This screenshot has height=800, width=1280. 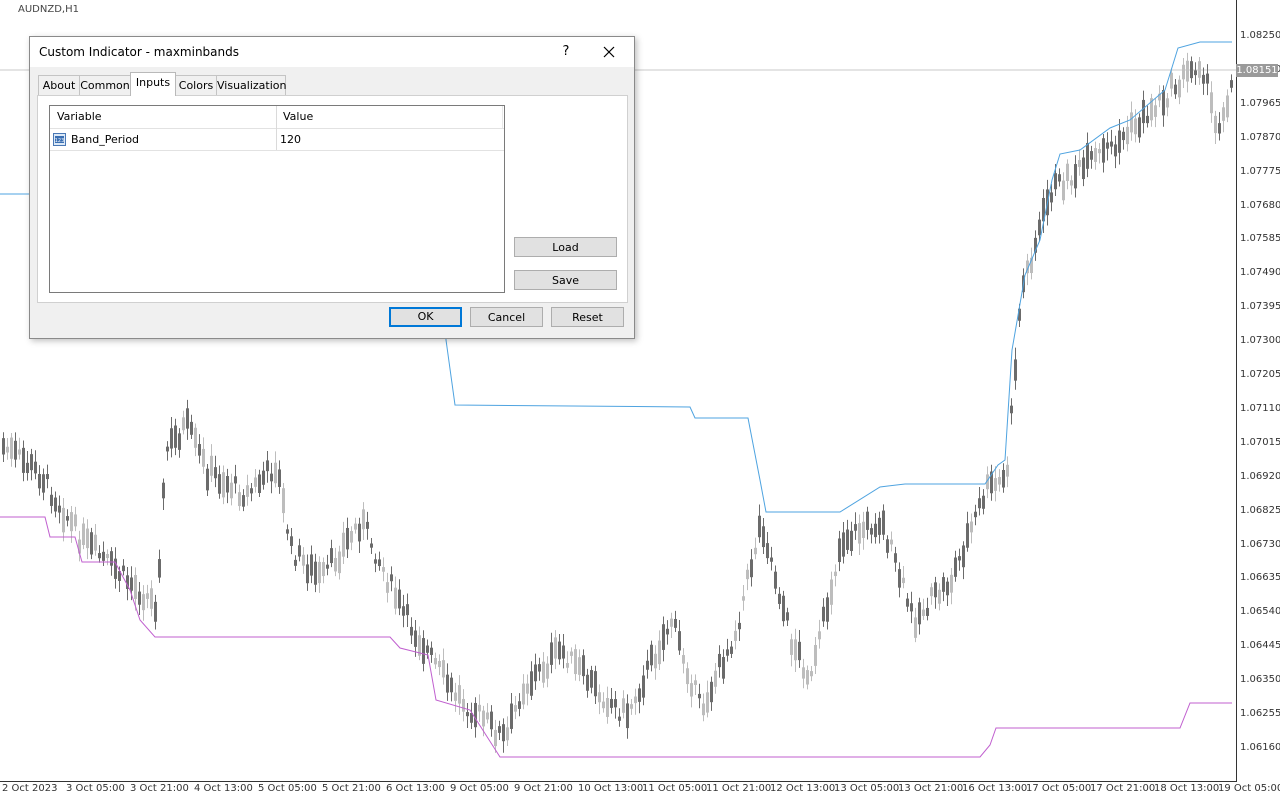 What do you see at coordinates (59, 85) in the screenshot?
I see `tab-about: About` at bounding box center [59, 85].